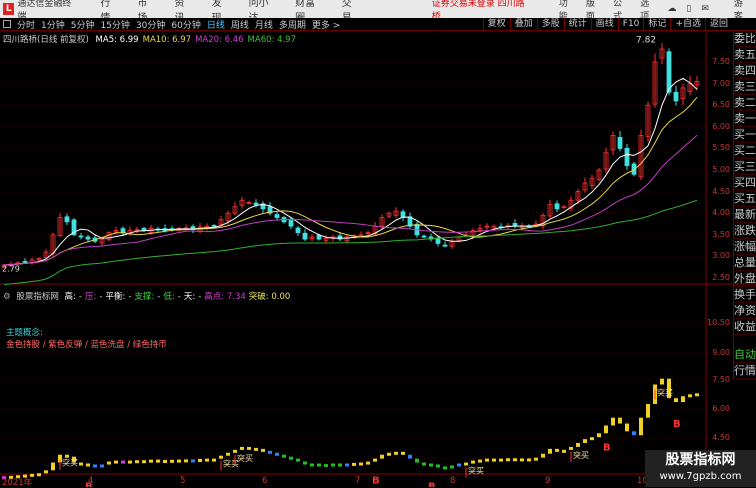 Image resolution: width=756 pixels, height=488 pixels. I want to click on side-item: 买四, so click(745, 183).